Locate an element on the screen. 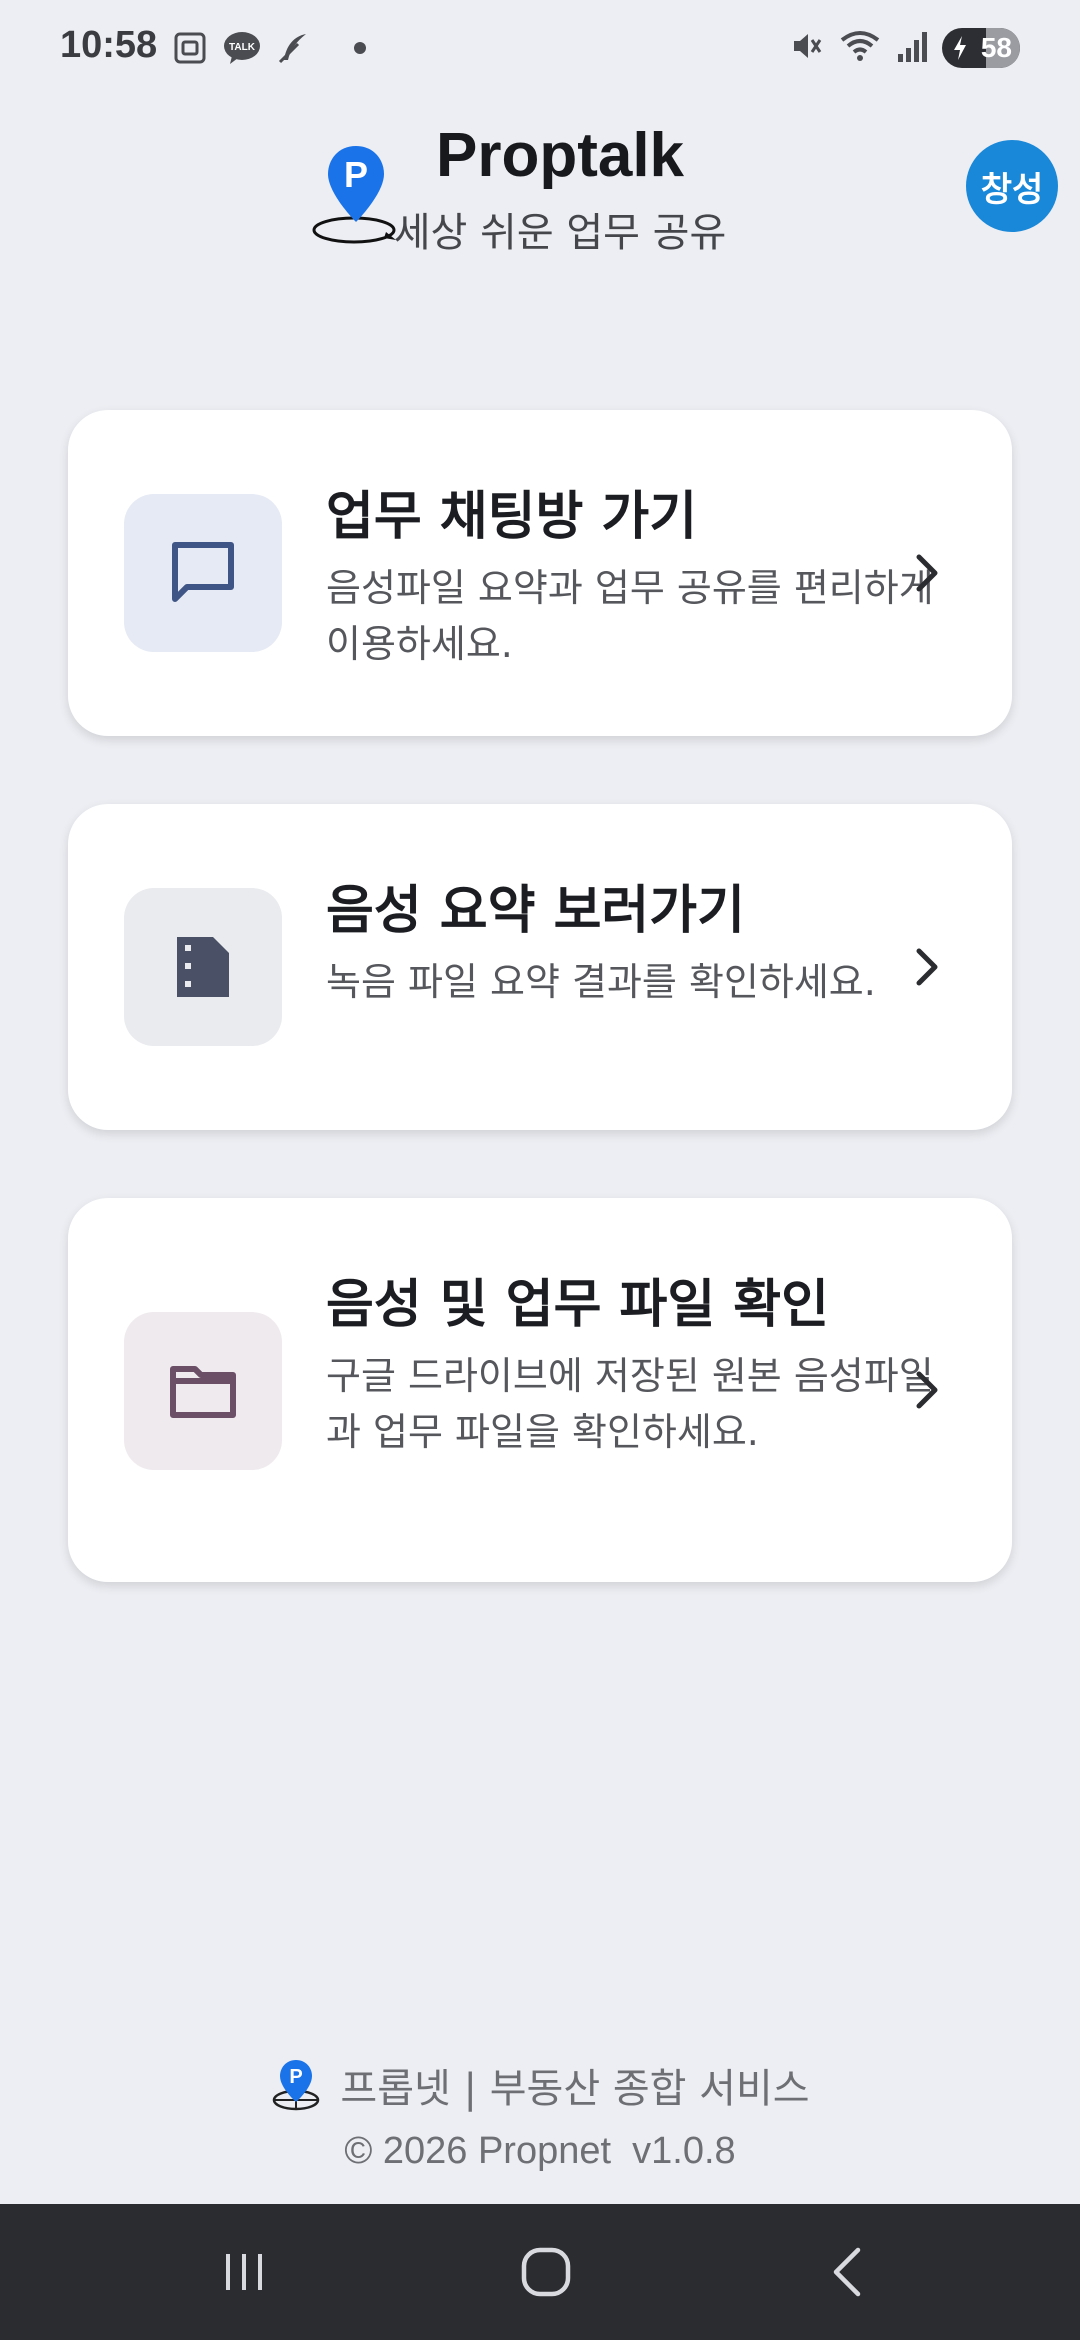 The height and width of the screenshot is (2340, 1080). system-nav-bar is located at coordinates (540, 2272).